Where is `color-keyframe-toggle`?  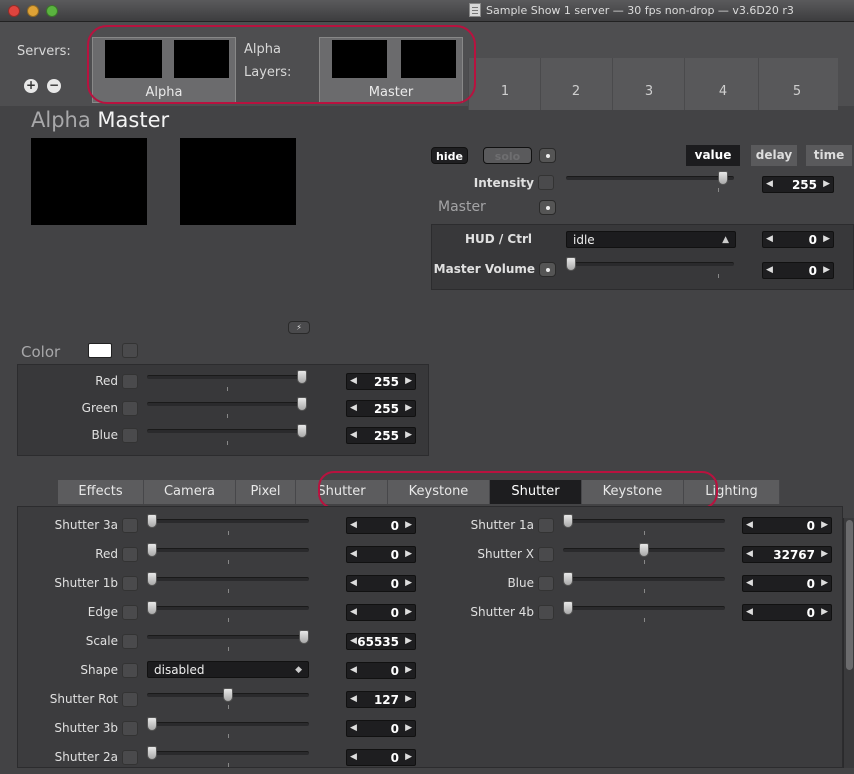 color-keyframe-toggle is located at coordinates (130, 350).